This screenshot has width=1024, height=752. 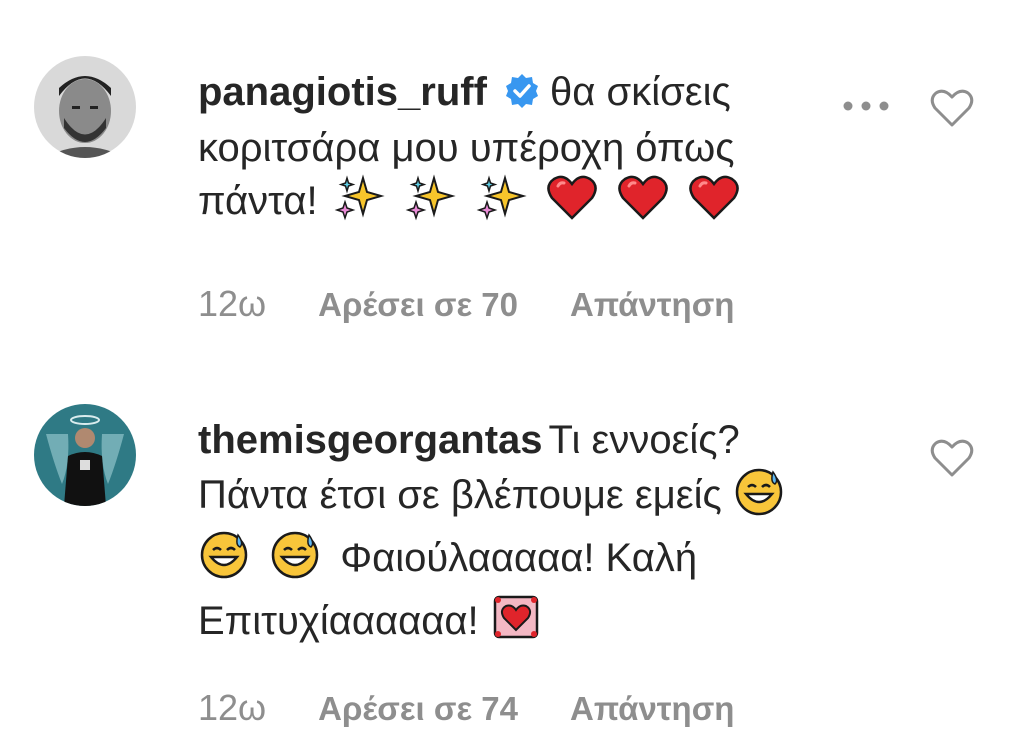 What do you see at coordinates (866, 106) in the screenshot?
I see `more-options-icon` at bounding box center [866, 106].